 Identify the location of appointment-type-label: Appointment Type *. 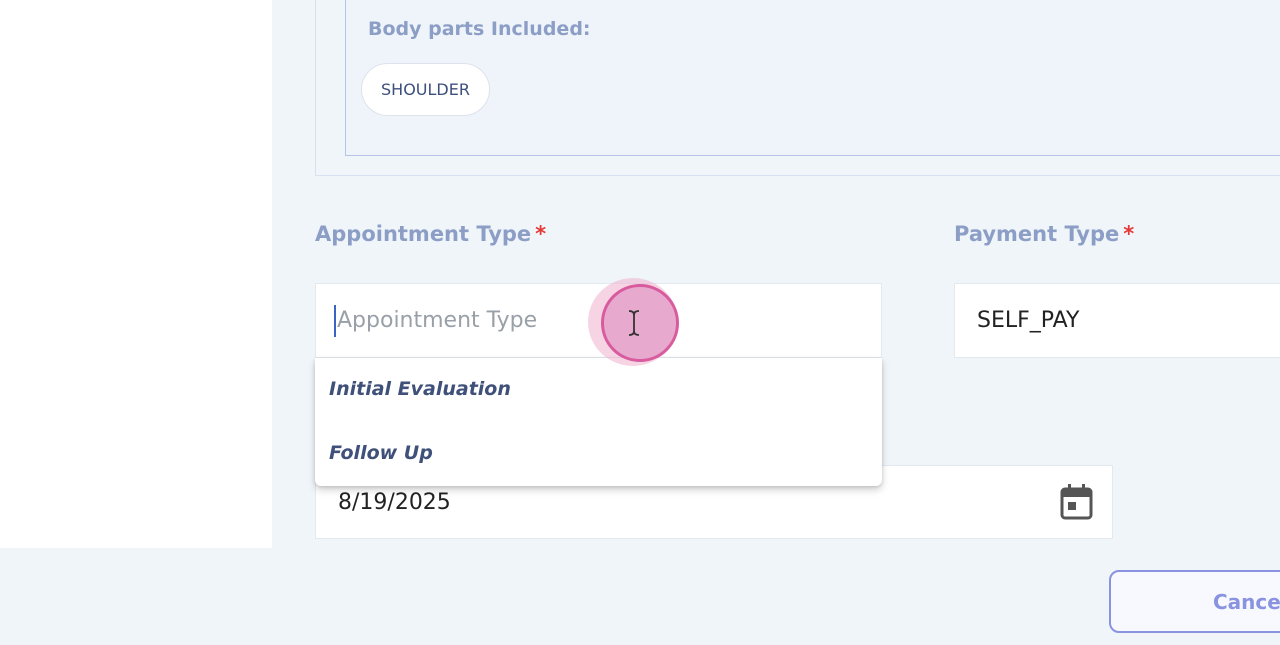
(430, 234).